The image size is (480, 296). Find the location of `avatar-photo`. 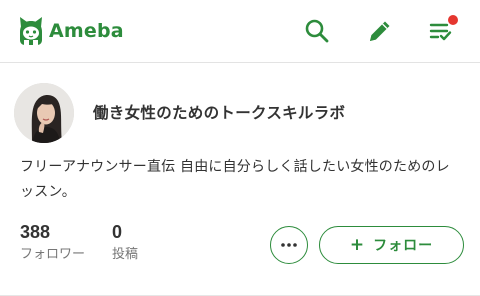

avatar-photo is located at coordinates (44, 113).